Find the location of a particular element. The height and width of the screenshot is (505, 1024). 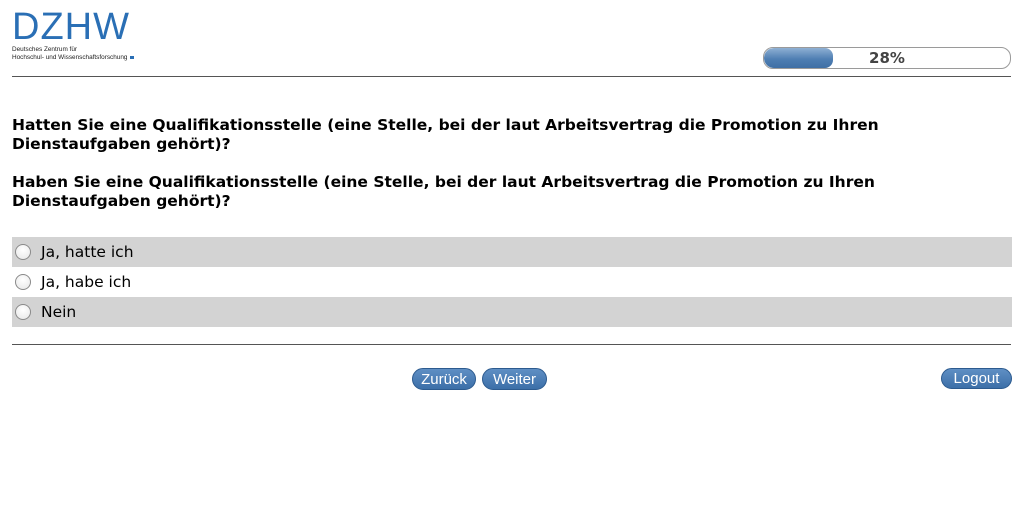

option-label: Ja, habe ich is located at coordinates (86, 282).